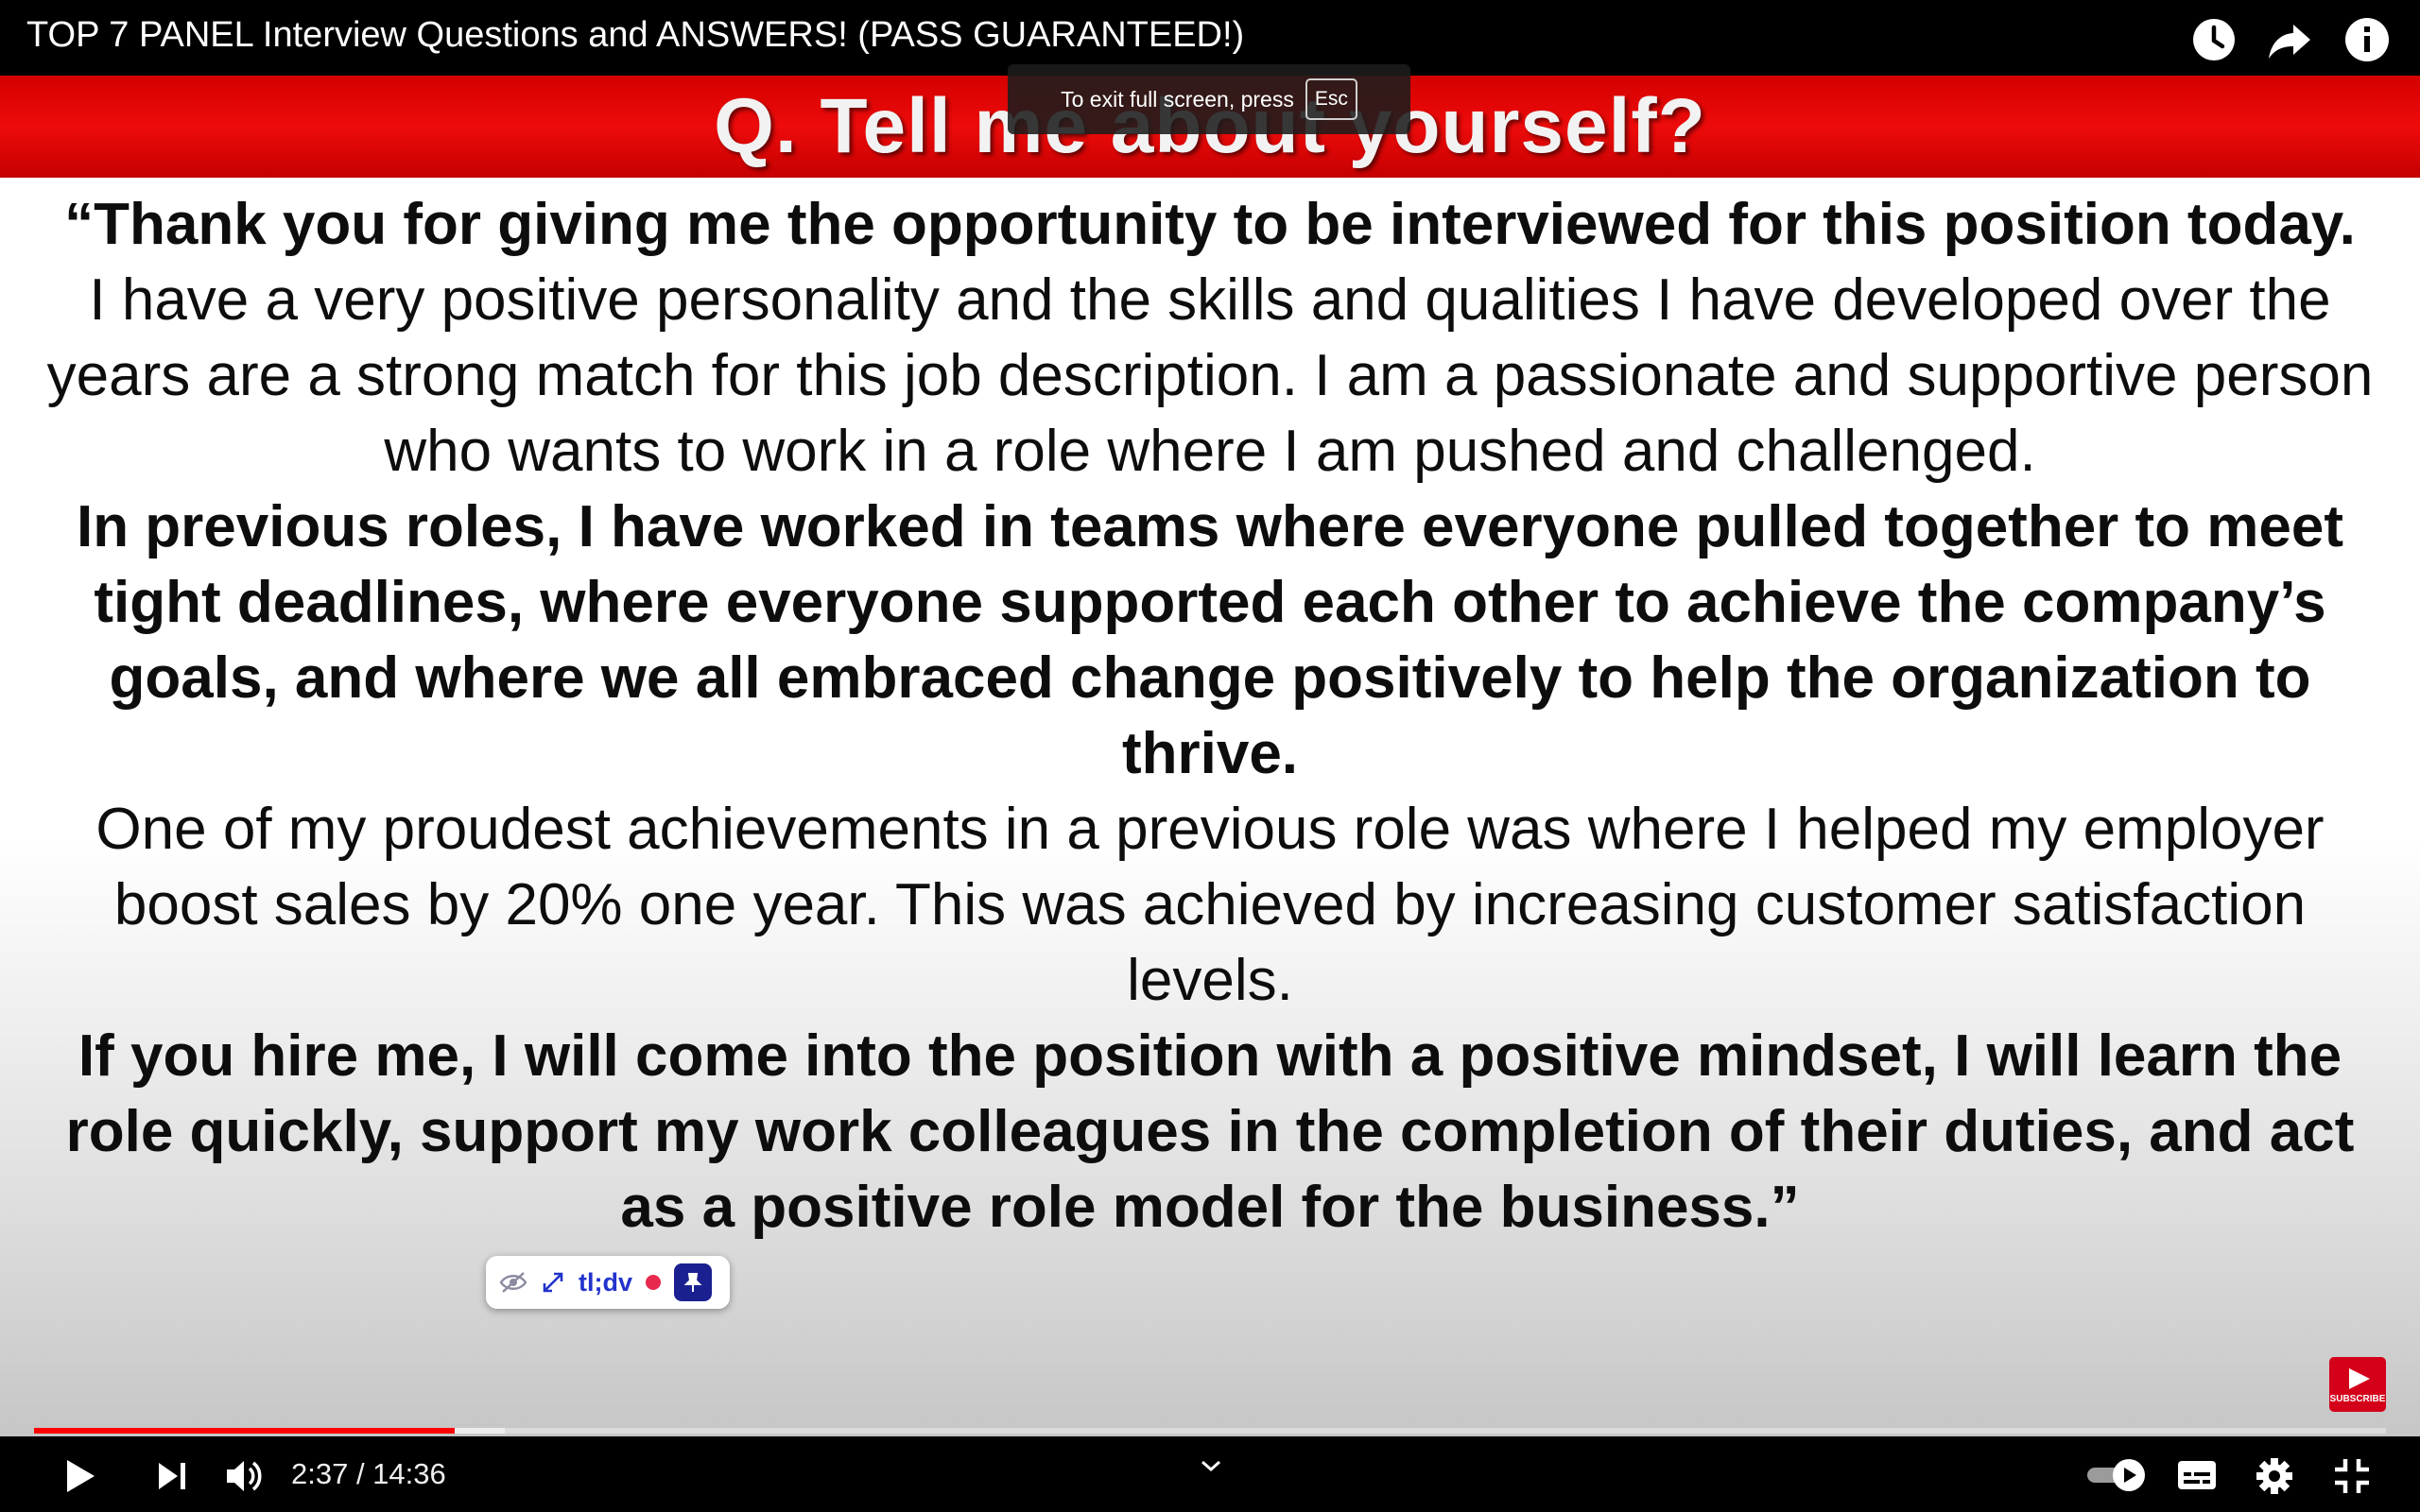 The height and width of the screenshot is (1512, 2420). What do you see at coordinates (2359, 1378) in the screenshot?
I see `play-logo-icon` at bounding box center [2359, 1378].